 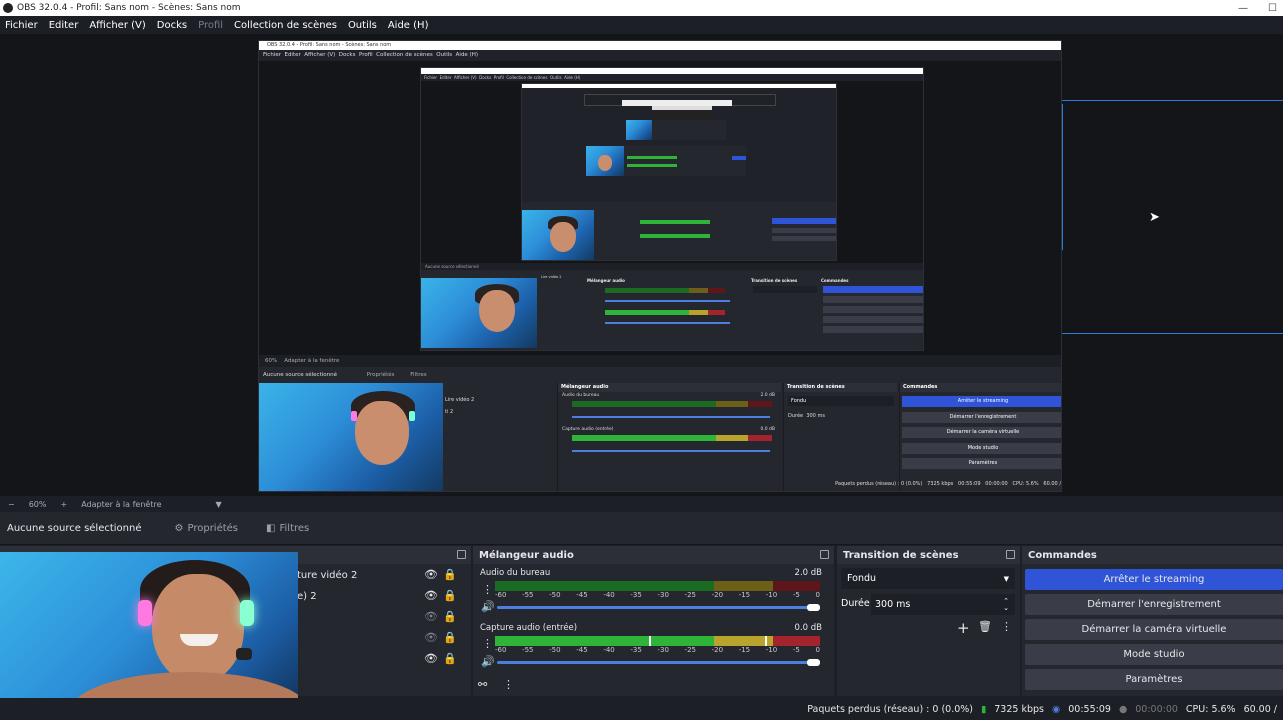 I want to click on transition-value: Fondu, so click(x=862, y=578).